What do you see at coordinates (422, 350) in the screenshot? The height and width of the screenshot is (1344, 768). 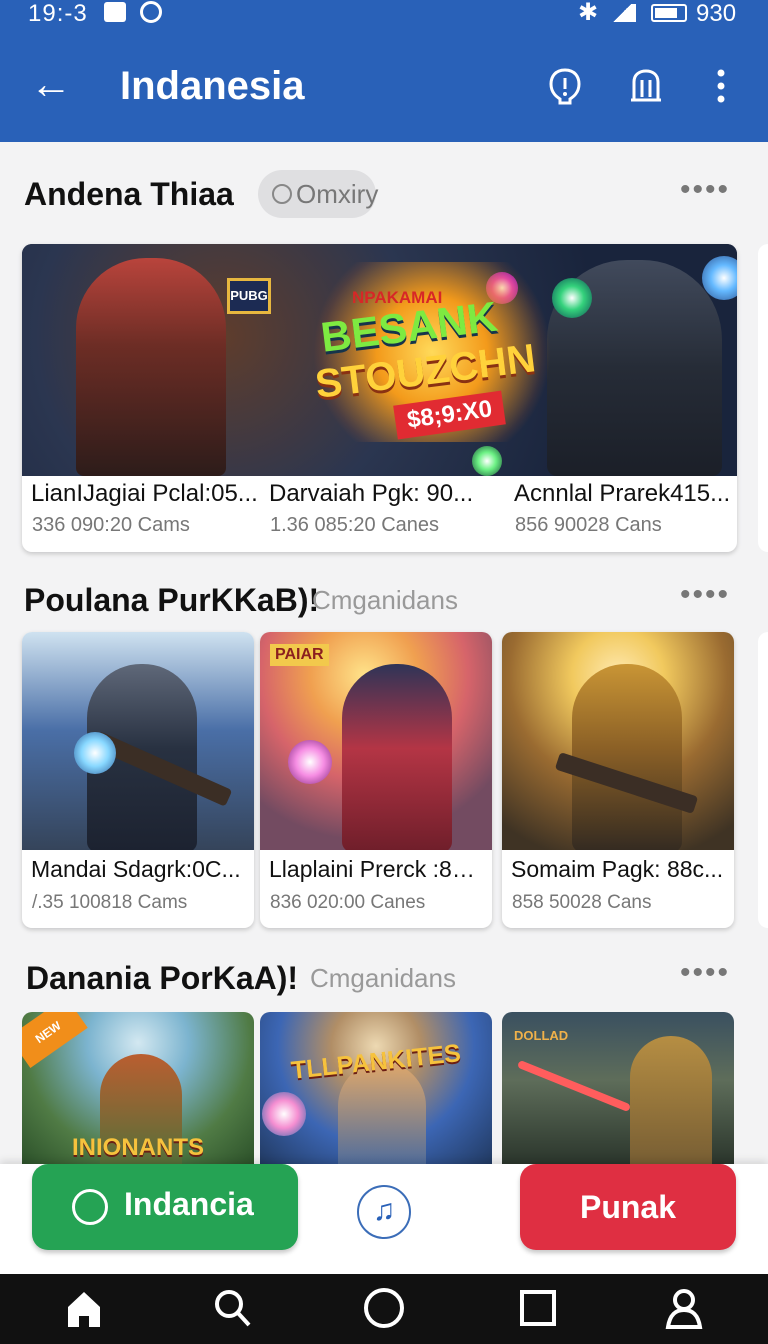 I see `banner-headline: BESANK STOUZCHN` at bounding box center [422, 350].